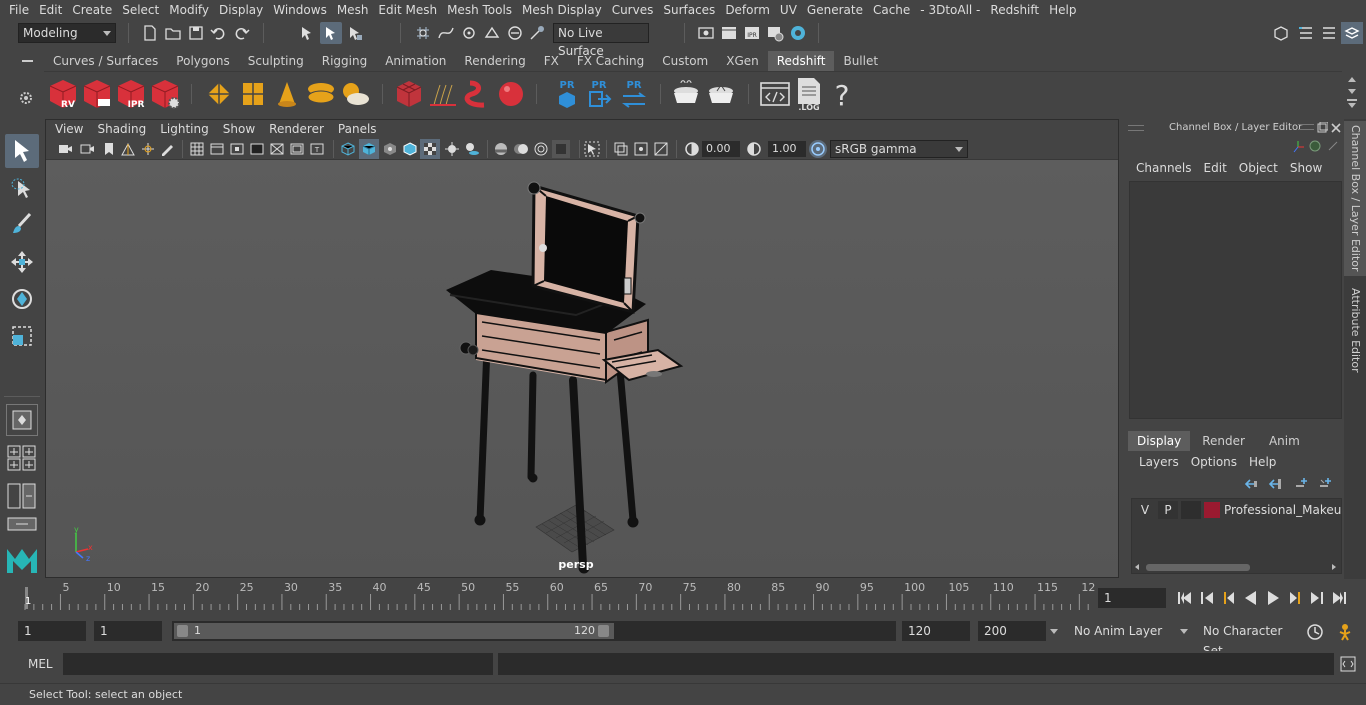 This screenshot has height=705, width=1366. What do you see at coordinates (1237, 510) in the screenshot?
I see `layer-row: V P Professional_Makeup_` at bounding box center [1237, 510].